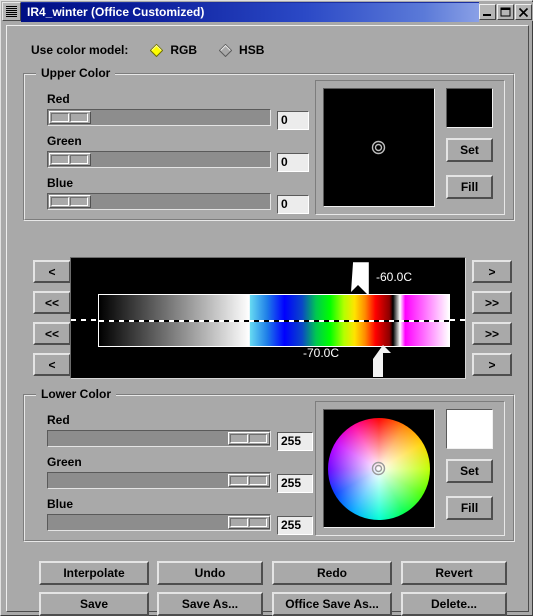 The image size is (533, 616). What do you see at coordinates (293, 162) in the screenshot?
I see `upper-green-value: 0` at bounding box center [293, 162].